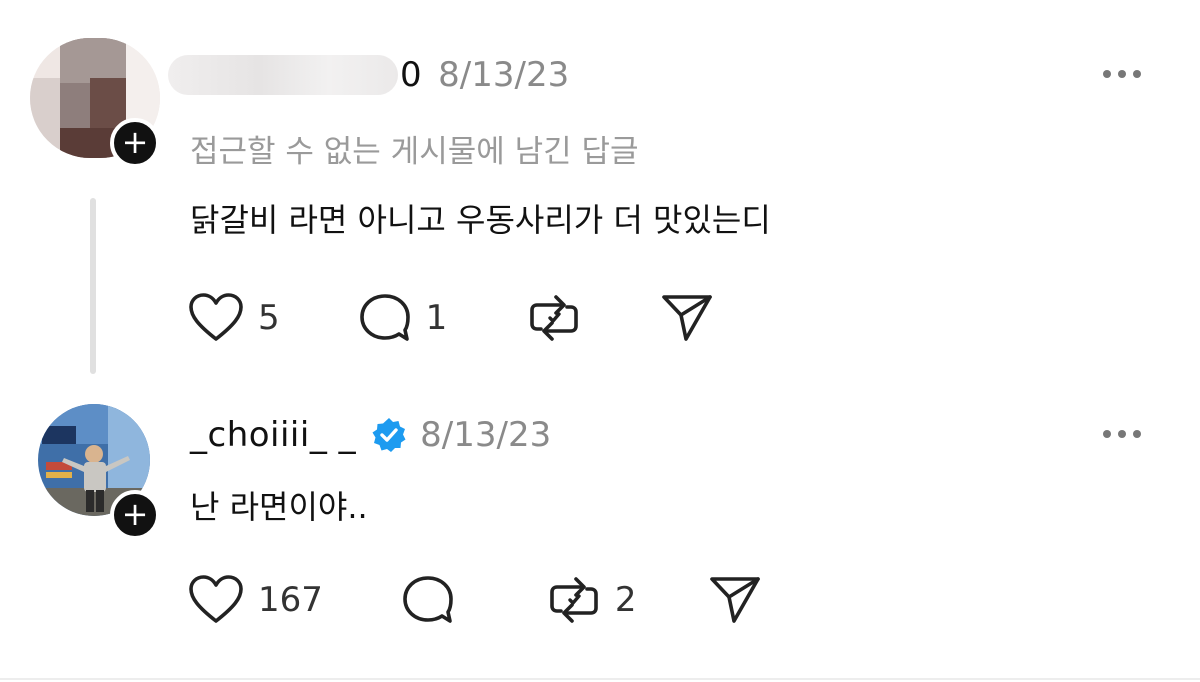 The height and width of the screenshot is (682, 1200). What do you see at coordinates (451, 318) in the screenshot?
I see `post-actions: 5 1` at bounding box center [451, 318].